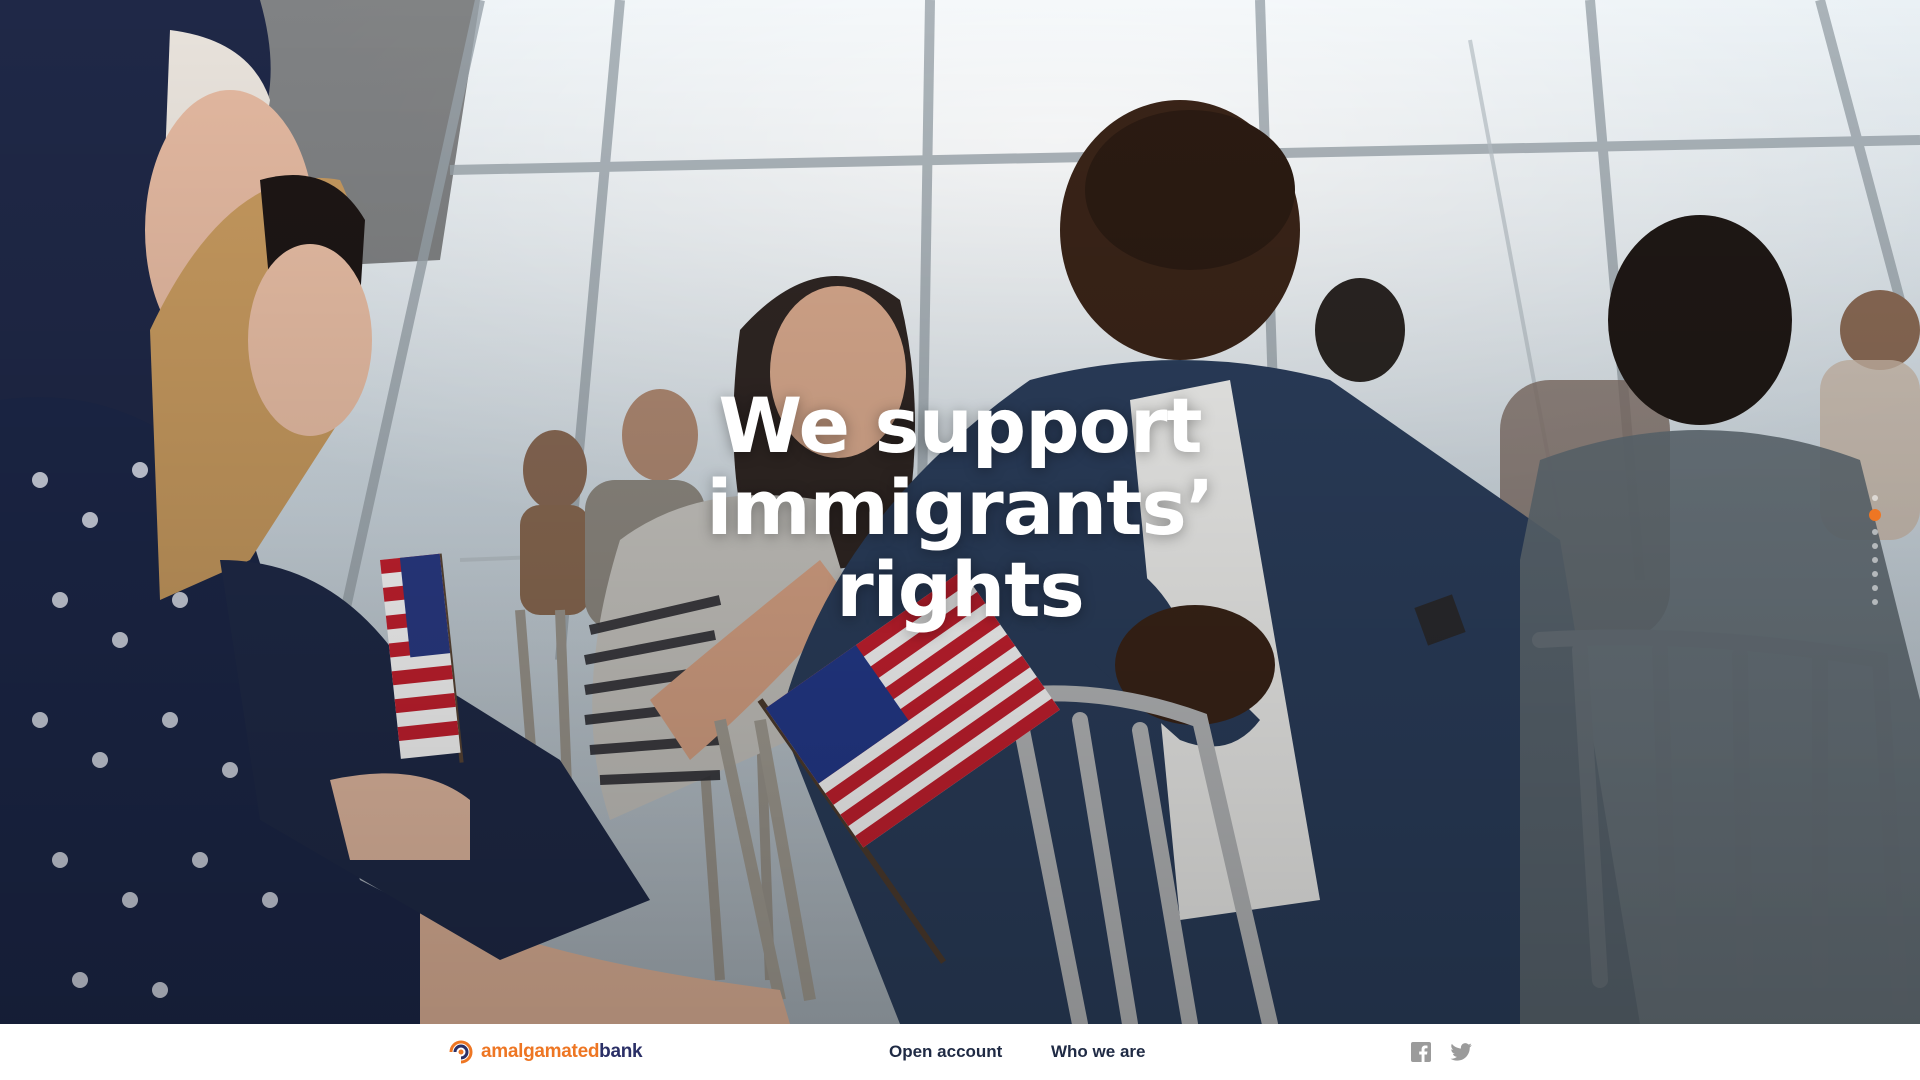  Describe the element at coordinates (540, 1051) in the screenshot. I see `logo-word-amalgamated: amalgamated` at that location.